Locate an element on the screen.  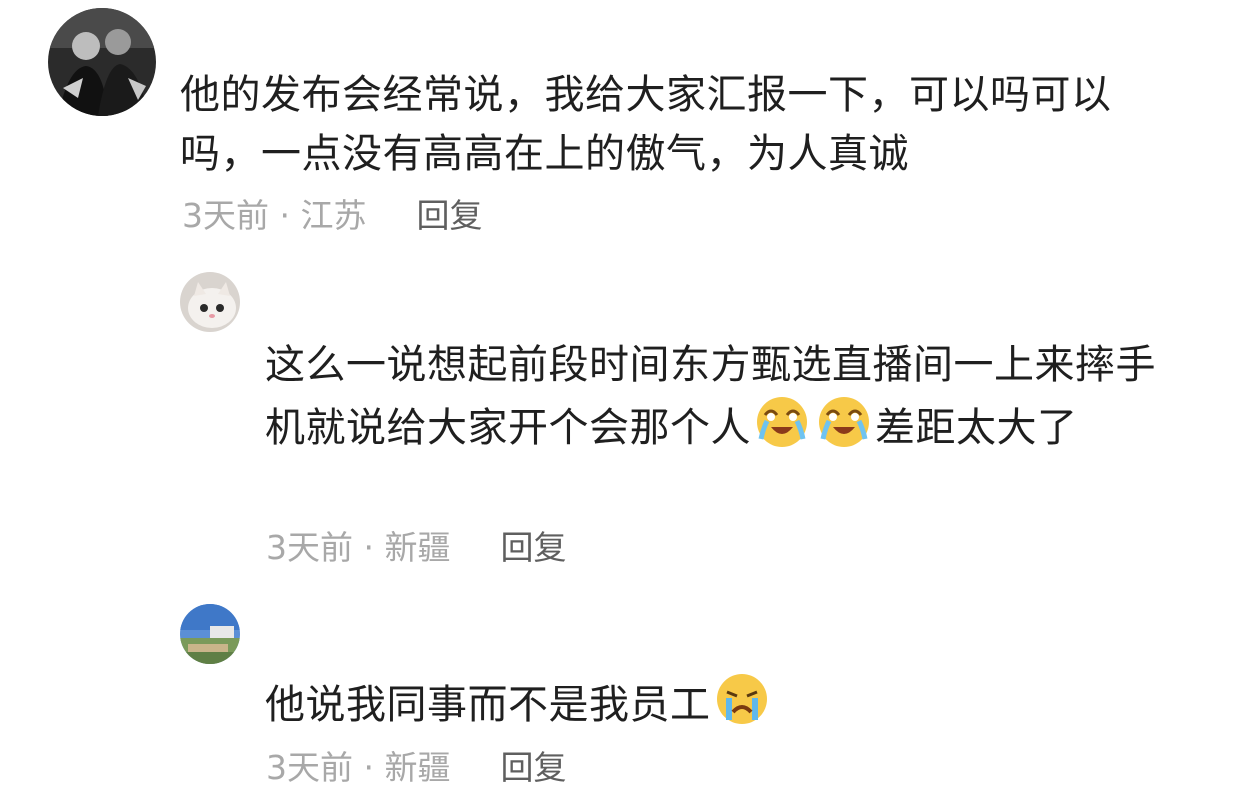
avatar-cat is located at coordinates (210, 302).